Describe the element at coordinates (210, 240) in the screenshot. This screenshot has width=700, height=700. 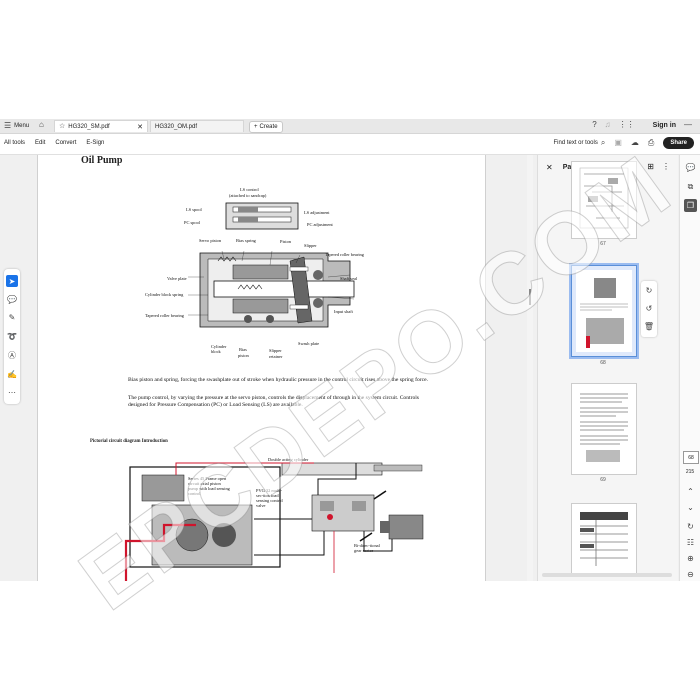
I see `servo-piston-label: Servo piston` at that location.